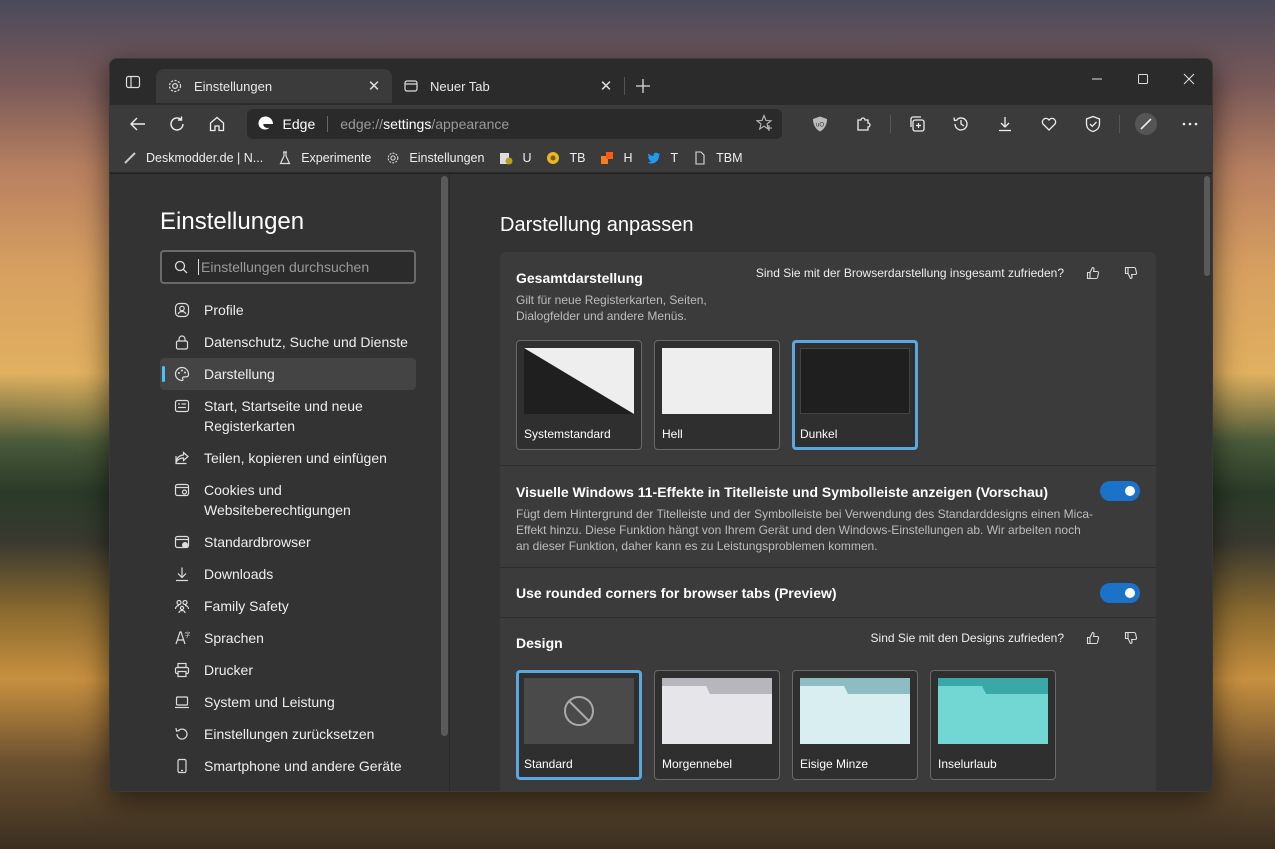 The image size is (1275, 849). What do you see at coordinates (274, 86) in the screenshot?
I see `tab-settings: Einstellungen ✕` at bounding box center [274, 86].